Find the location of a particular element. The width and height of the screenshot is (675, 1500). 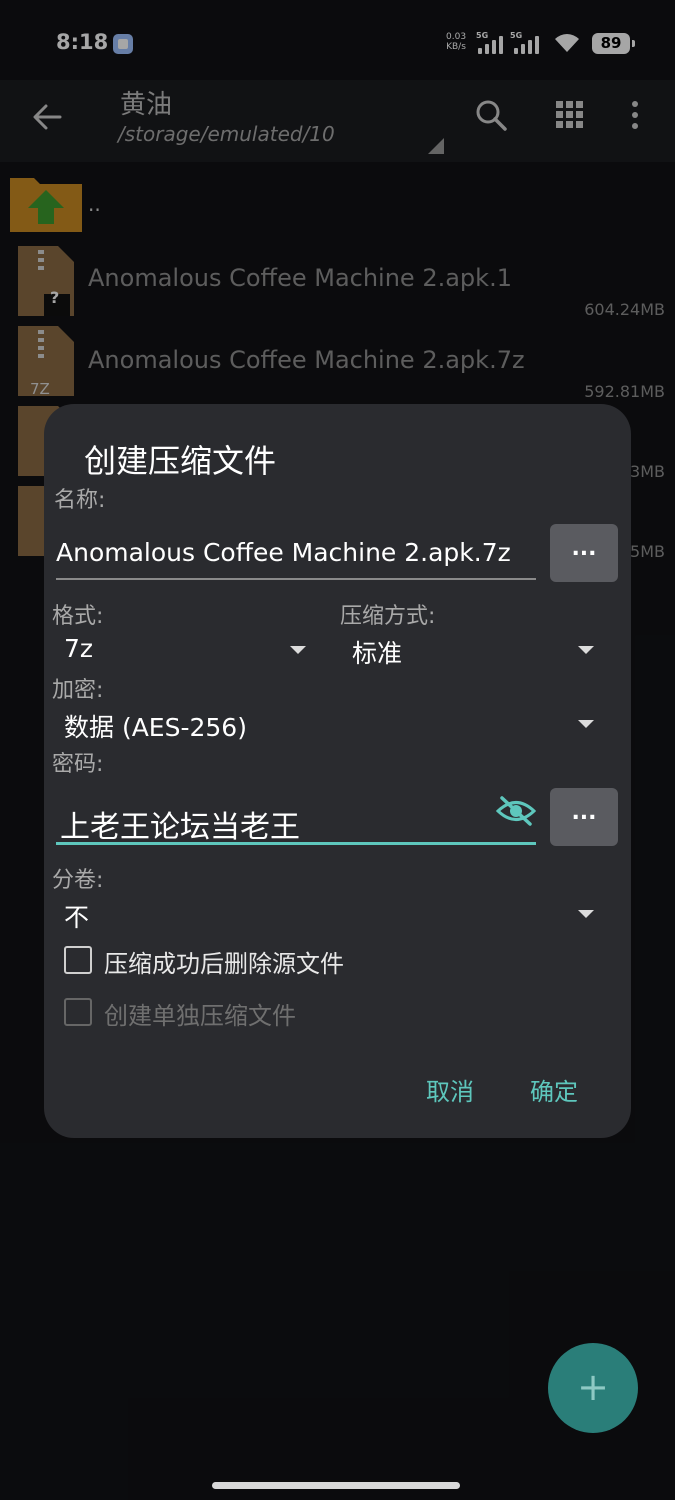

format-select: 7z is located at coordinates (78, 648).